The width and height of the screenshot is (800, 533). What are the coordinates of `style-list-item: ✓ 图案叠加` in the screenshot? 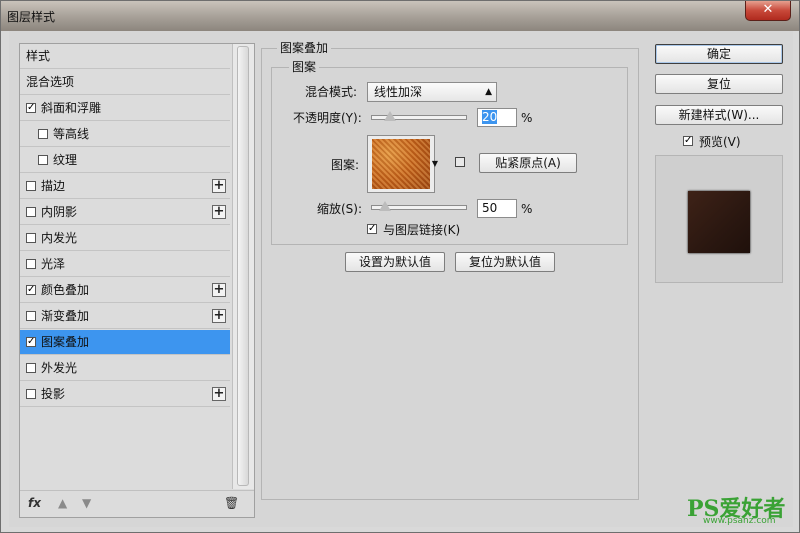 It's located at (125, 342).